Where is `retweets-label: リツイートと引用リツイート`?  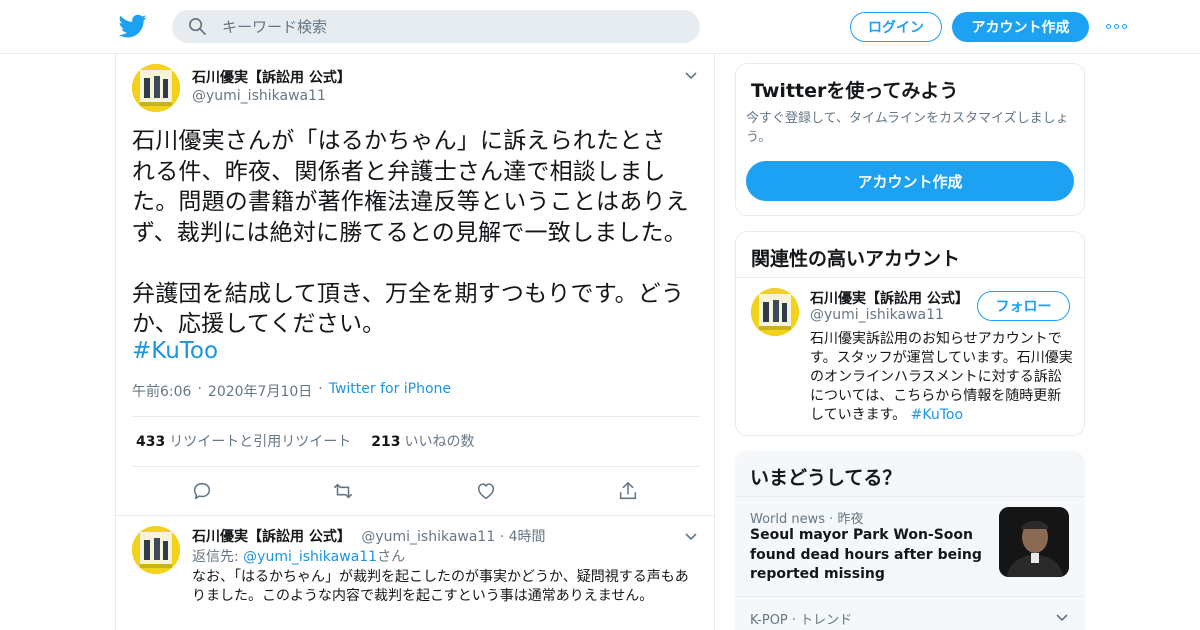 retweets-label: リツイートと引用リツイート is located at coordinates (260, 442).